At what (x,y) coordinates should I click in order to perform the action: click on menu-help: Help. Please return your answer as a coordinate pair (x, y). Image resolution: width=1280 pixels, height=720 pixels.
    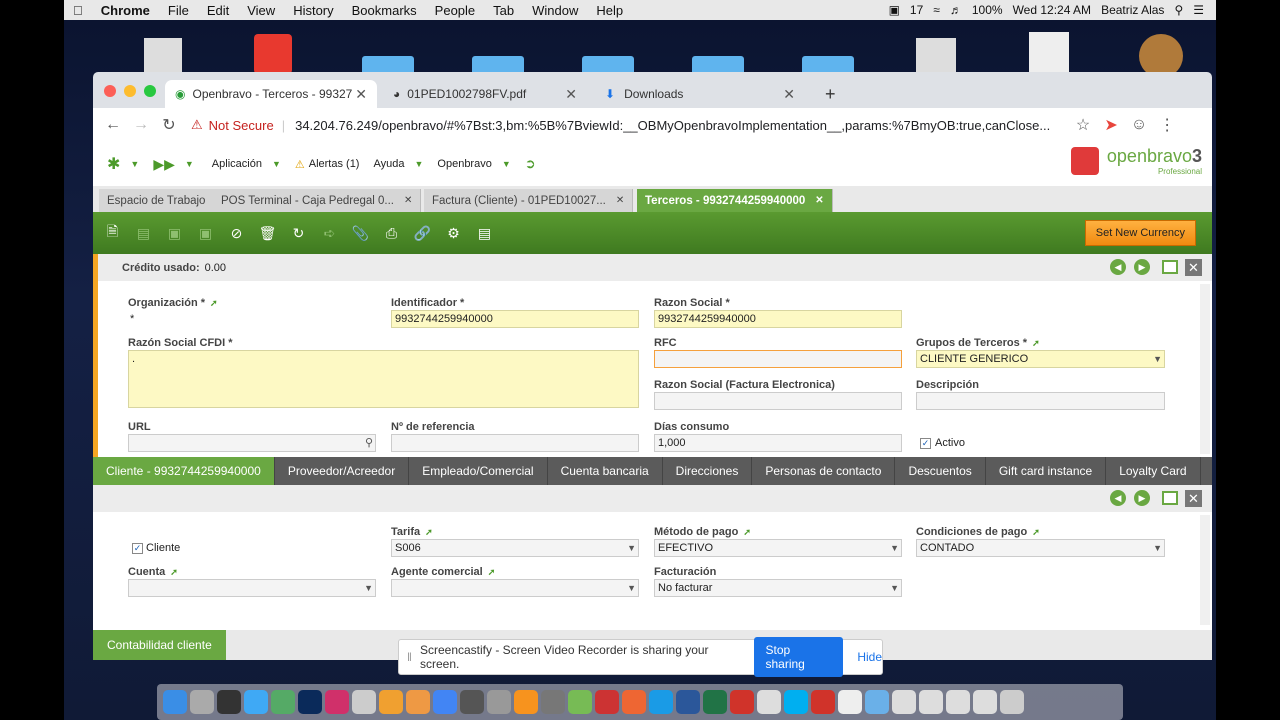
    Looking at the image, I should click on (609, 10).